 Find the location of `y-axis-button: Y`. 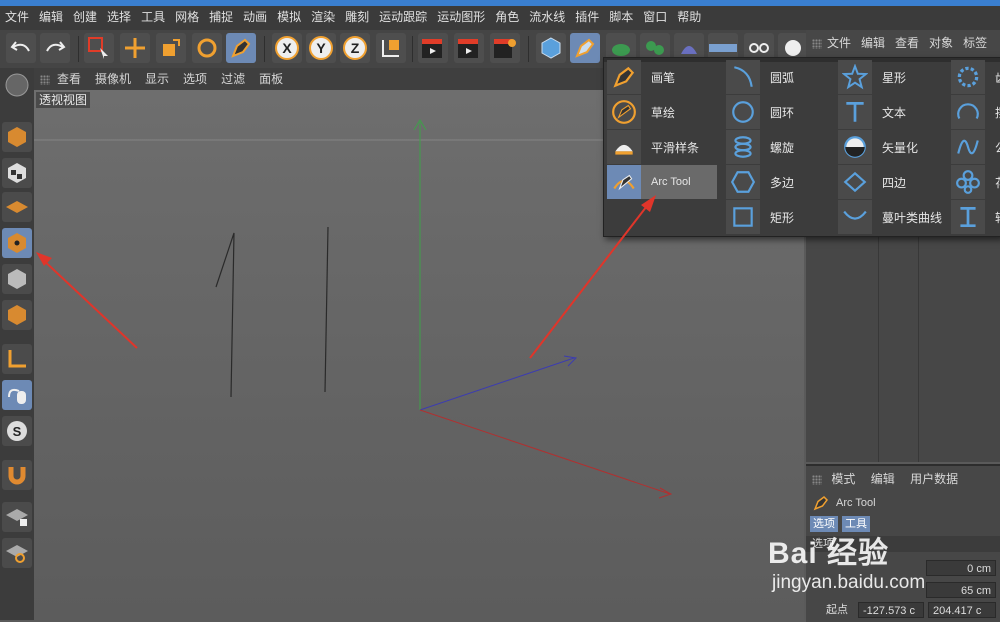

y-axis-button: Y is located at coordinates (321, 48).